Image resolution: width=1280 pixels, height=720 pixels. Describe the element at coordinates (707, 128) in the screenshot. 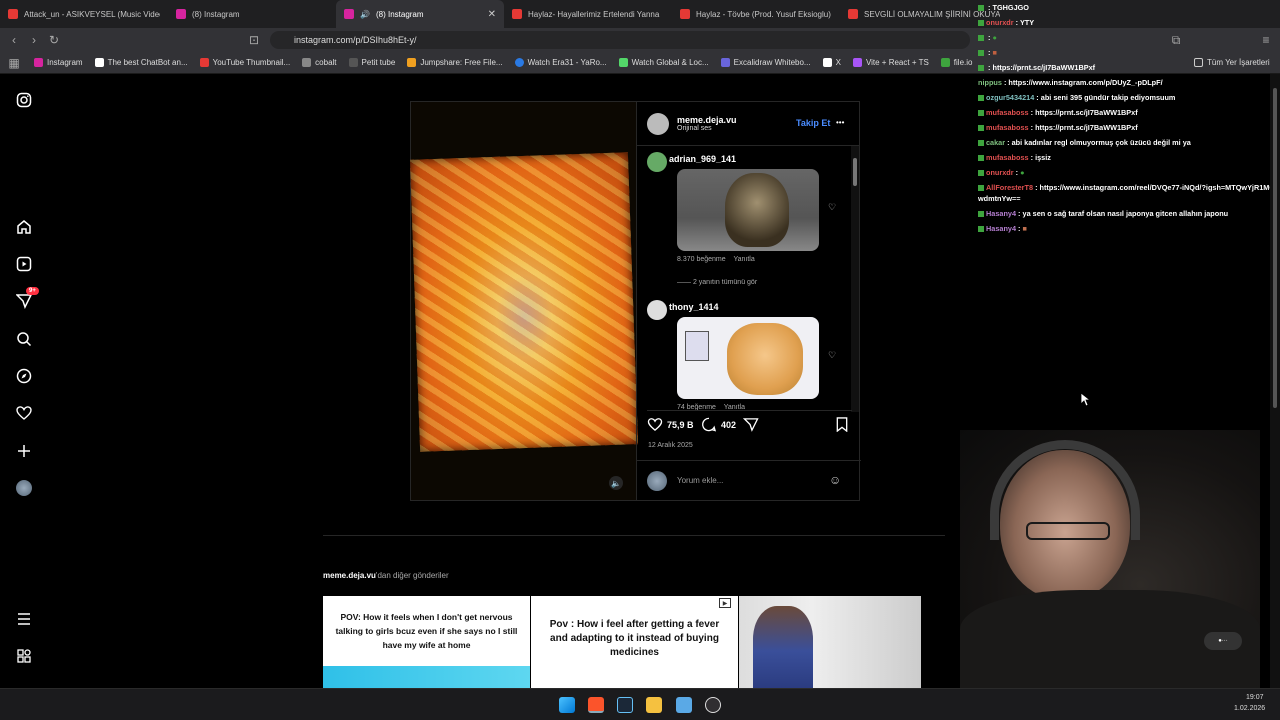

I see `audio-label: Orijinal ses` at that location.